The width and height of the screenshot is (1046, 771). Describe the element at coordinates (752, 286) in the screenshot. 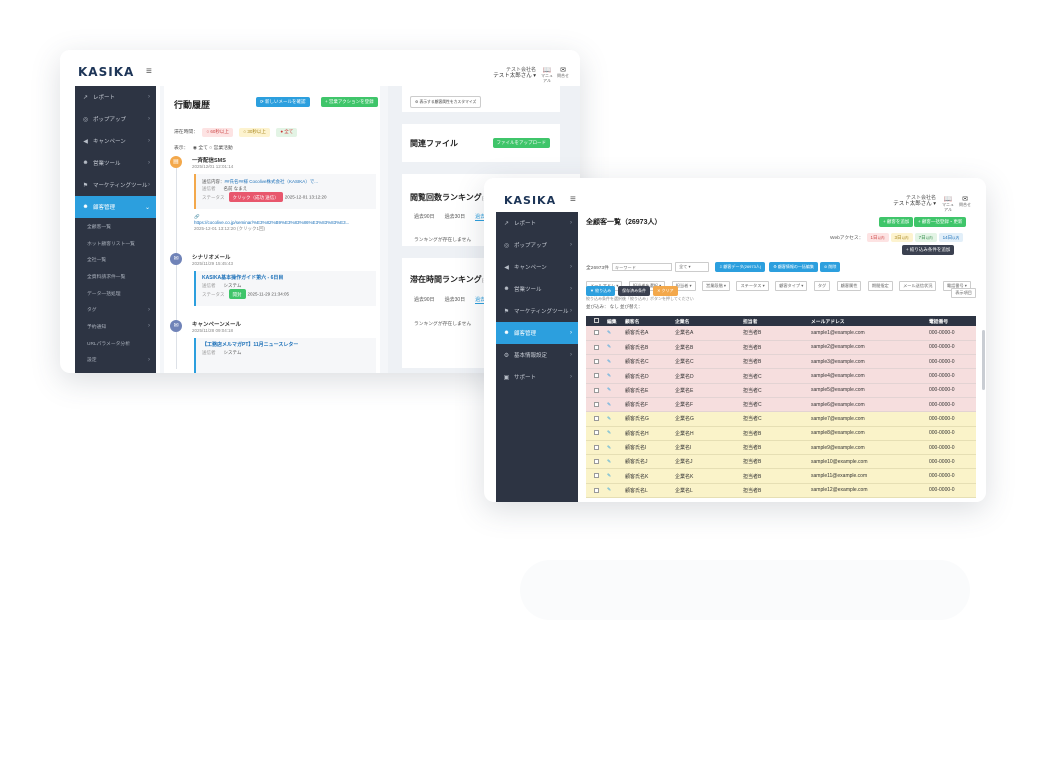

I see `filter-status: ステータス ▾` at that location.